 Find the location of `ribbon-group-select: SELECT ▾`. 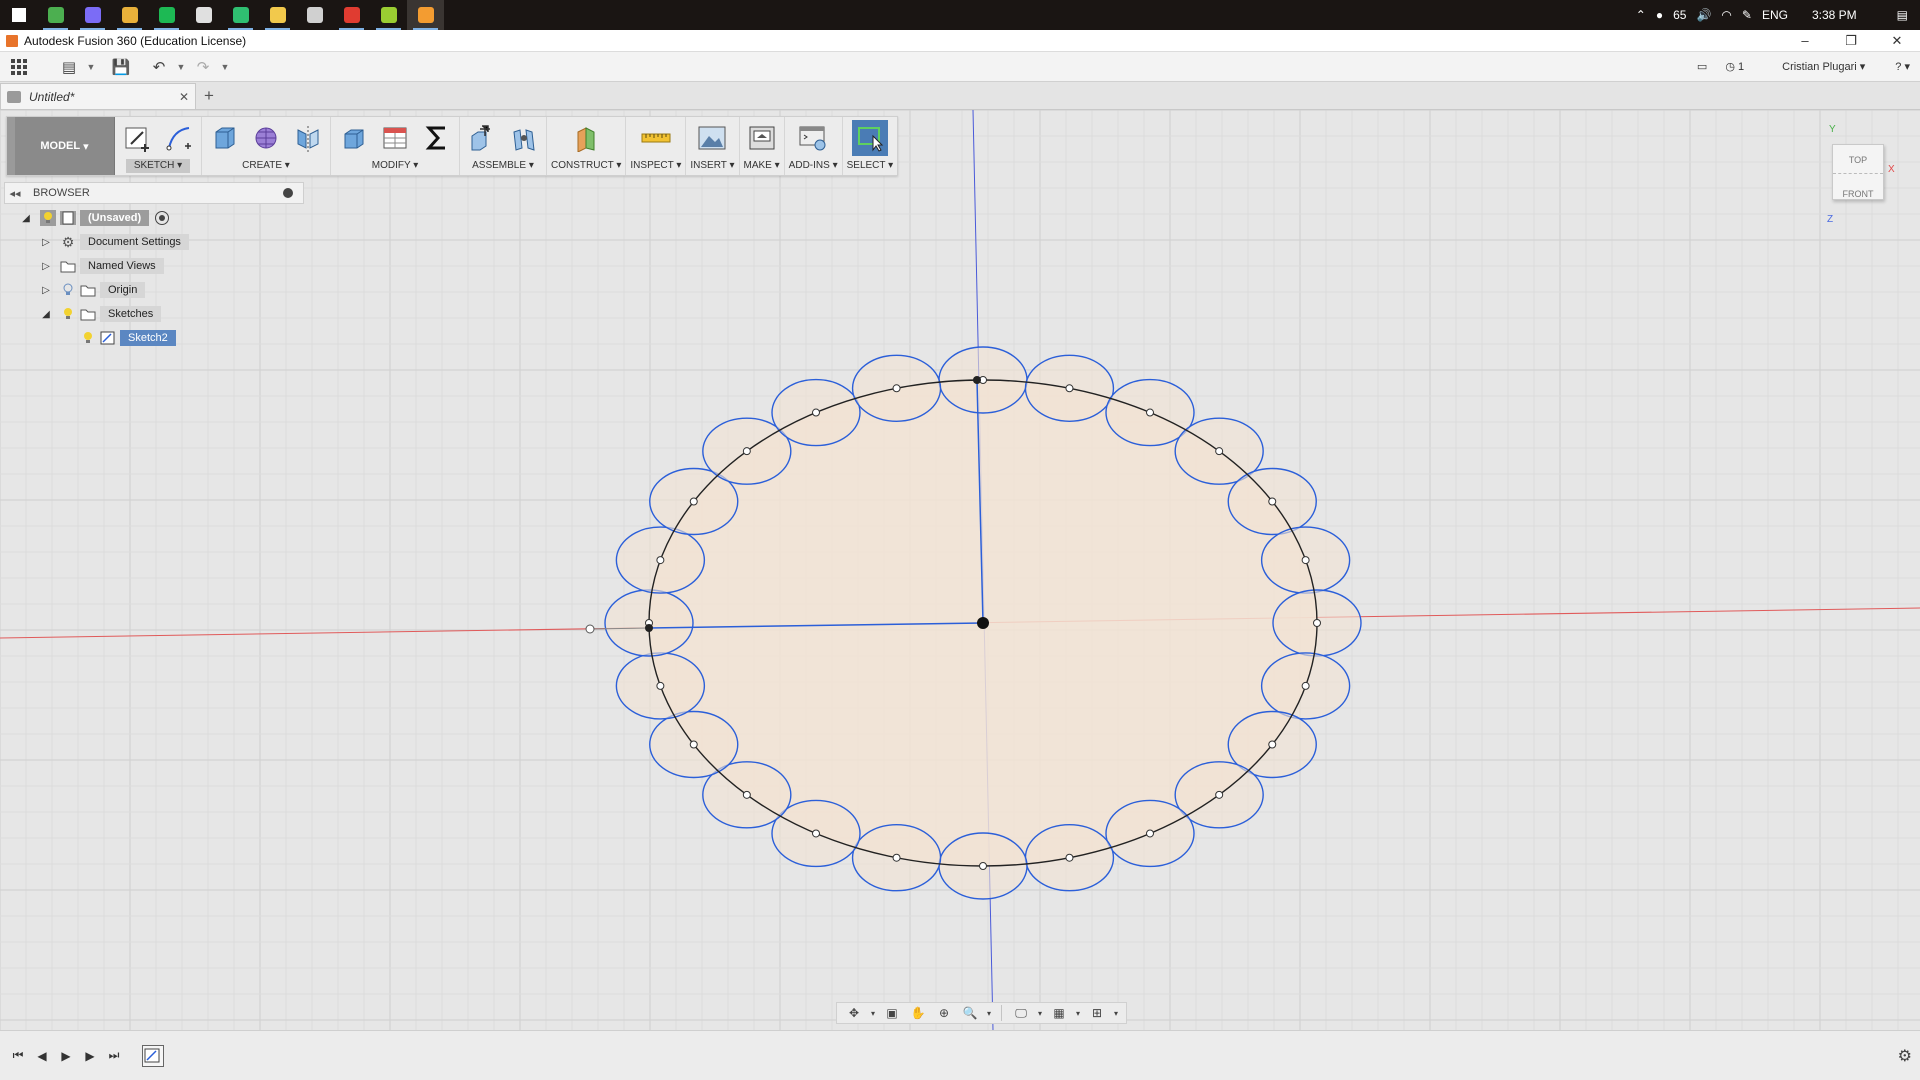

ribbon-group-select: SELECT ▾ is located at coordinates (870, 146).